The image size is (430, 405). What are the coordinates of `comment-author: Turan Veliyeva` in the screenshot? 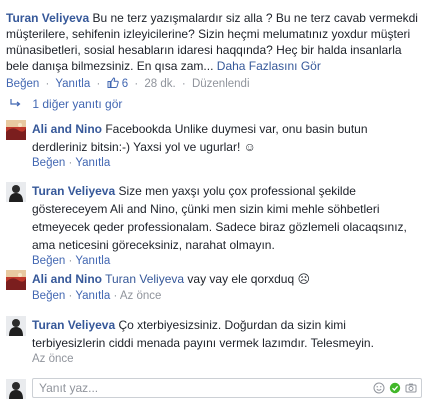 It's located at (47, 18).